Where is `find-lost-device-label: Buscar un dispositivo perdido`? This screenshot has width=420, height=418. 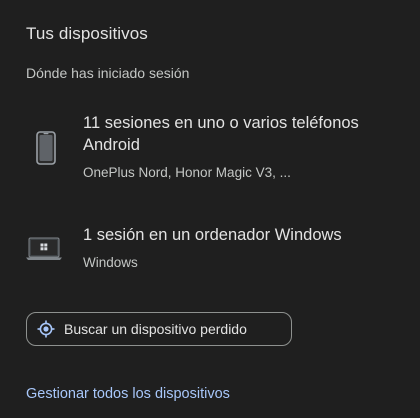 find-lost-device-label: Buscar un dispositivo perdido is located at coordinates (155, 329).